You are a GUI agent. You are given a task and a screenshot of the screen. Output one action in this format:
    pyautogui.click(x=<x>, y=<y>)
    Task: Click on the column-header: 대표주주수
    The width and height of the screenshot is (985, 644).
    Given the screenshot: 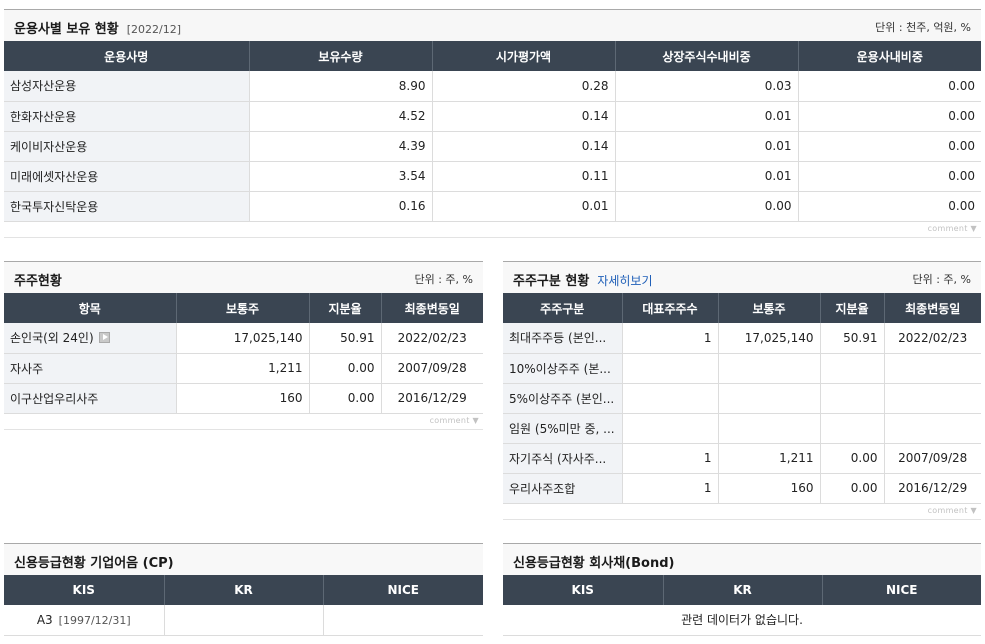 What is the action you would take?
    pyautogui.click(x=669, y=308)
    